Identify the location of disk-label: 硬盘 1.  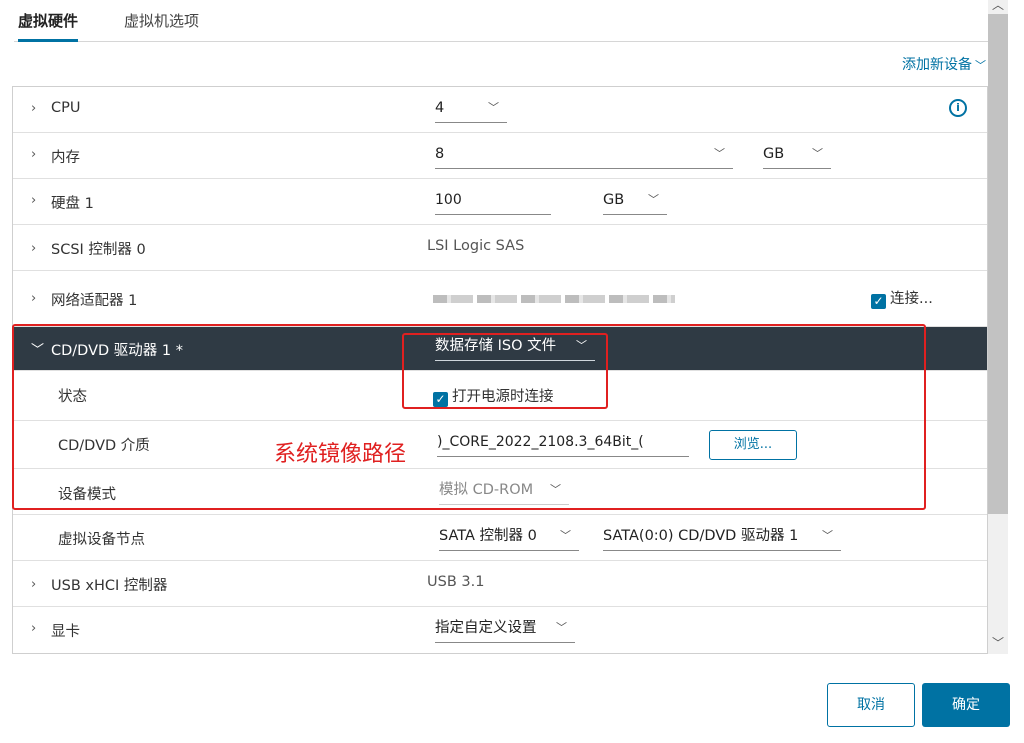
(72, 204).